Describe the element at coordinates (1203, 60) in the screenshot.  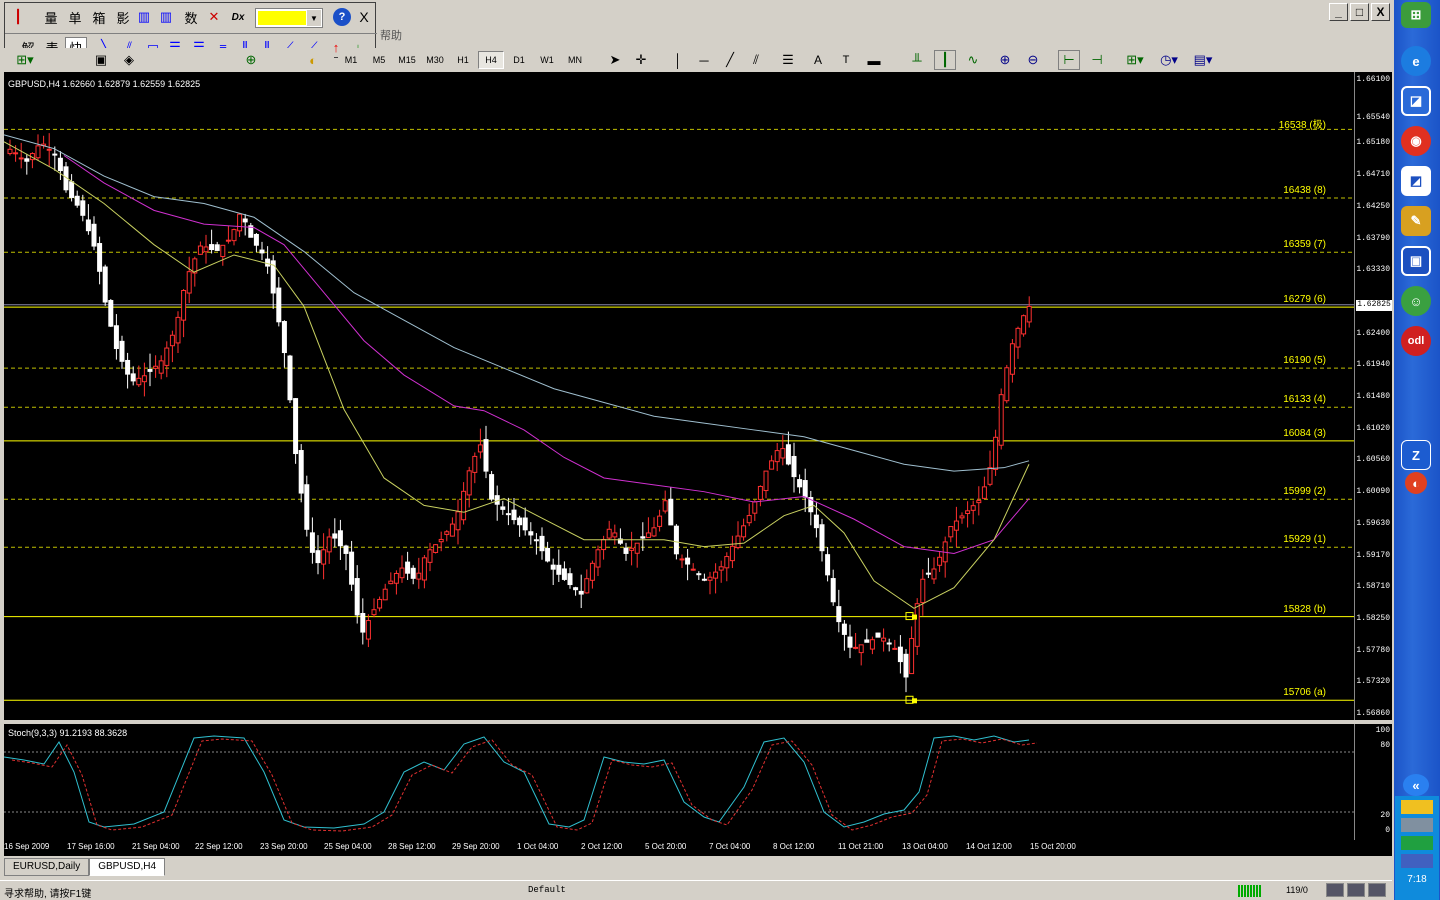
I see `templates-icon: ▤▾` at that location.